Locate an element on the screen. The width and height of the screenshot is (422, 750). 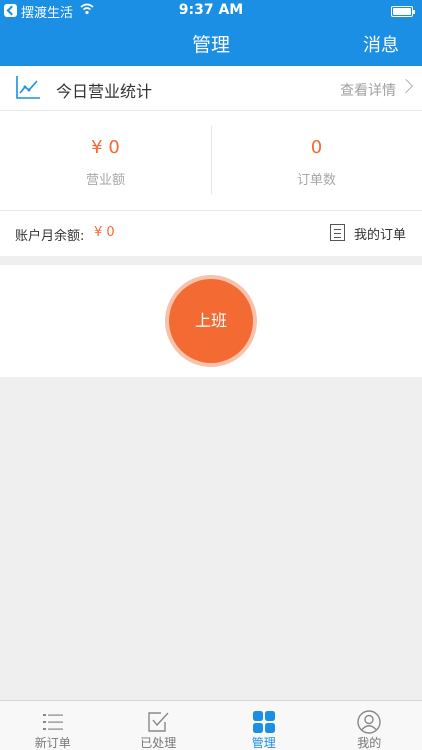
tab-label: 我的 is located at coordinates (369, 743).